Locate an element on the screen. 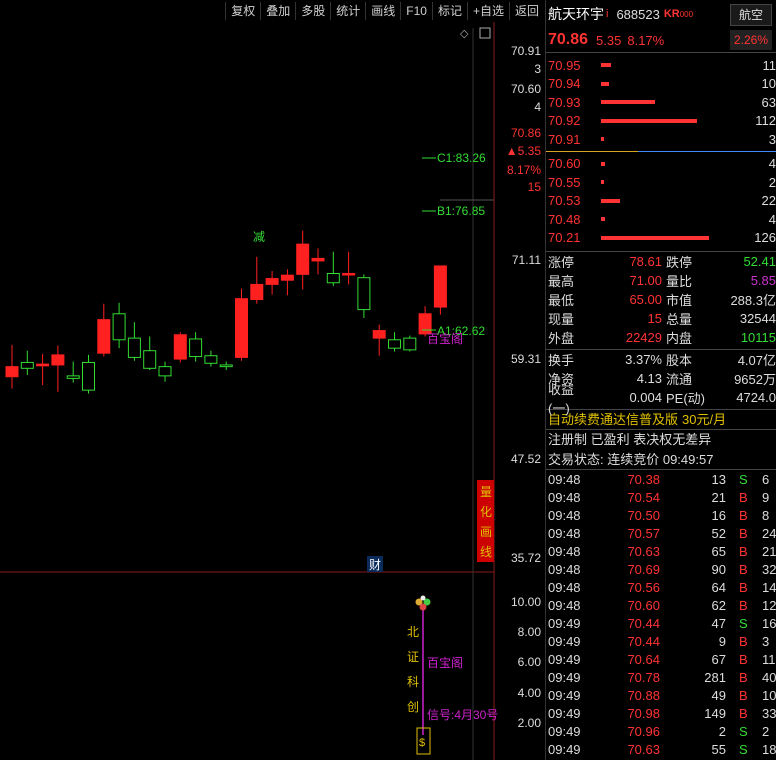 The height and width of the screenshot is (760, 776). axis-sub: 10.00 8.00 6.00 4.00 2.00 is located at coordinates (526, 662).